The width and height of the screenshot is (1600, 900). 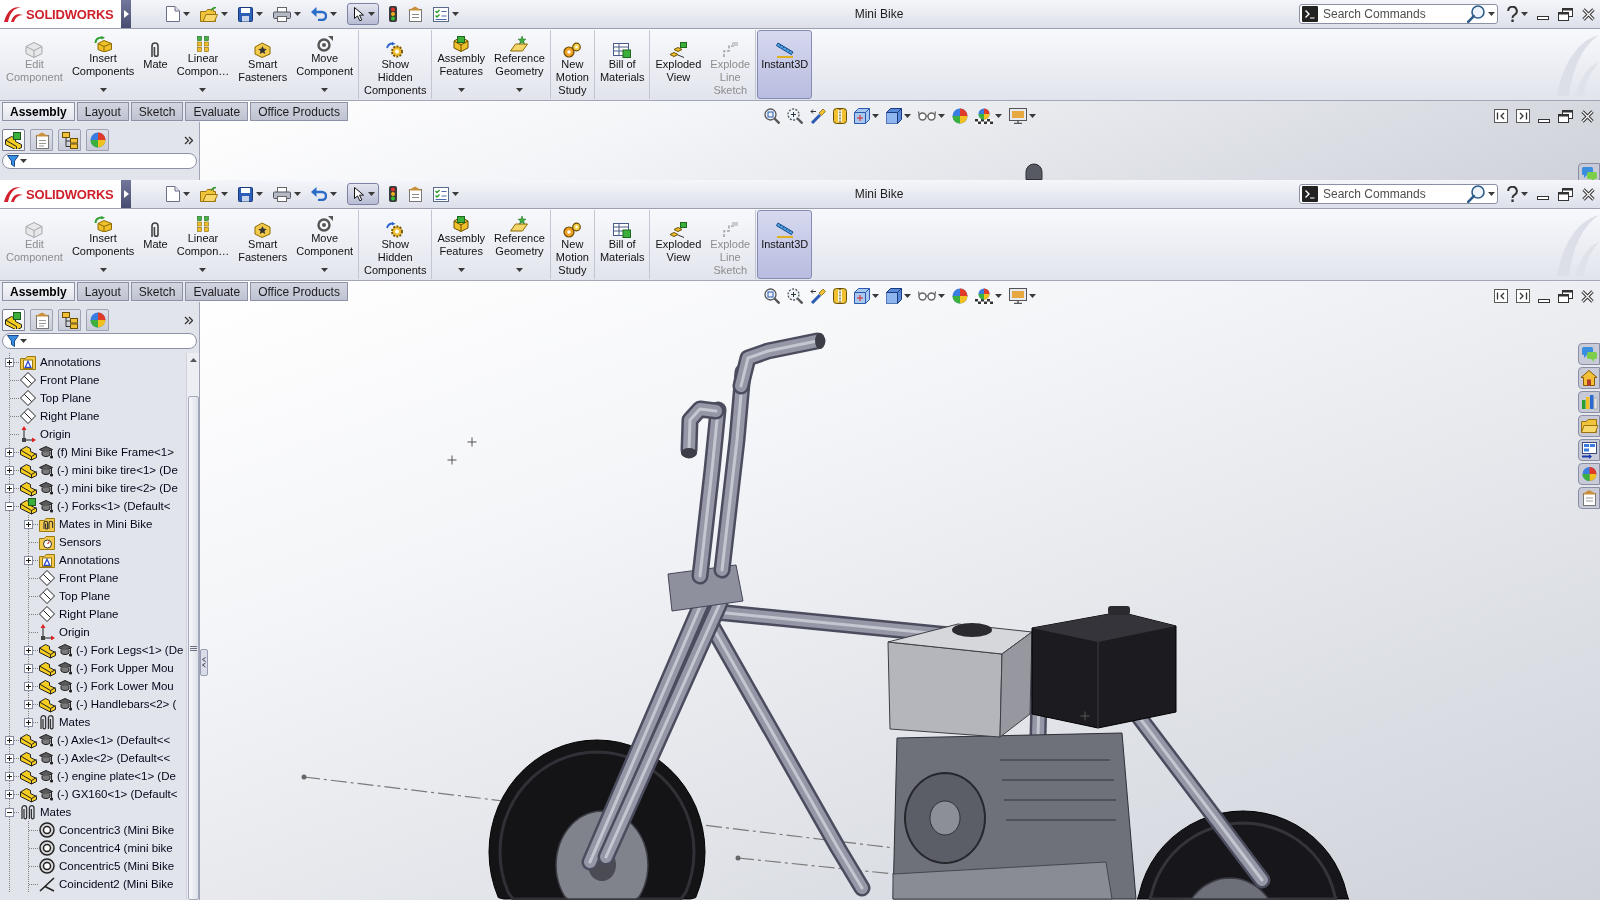 I want to click on tree-item-label: Right Plane, so click(x=89, y=614).